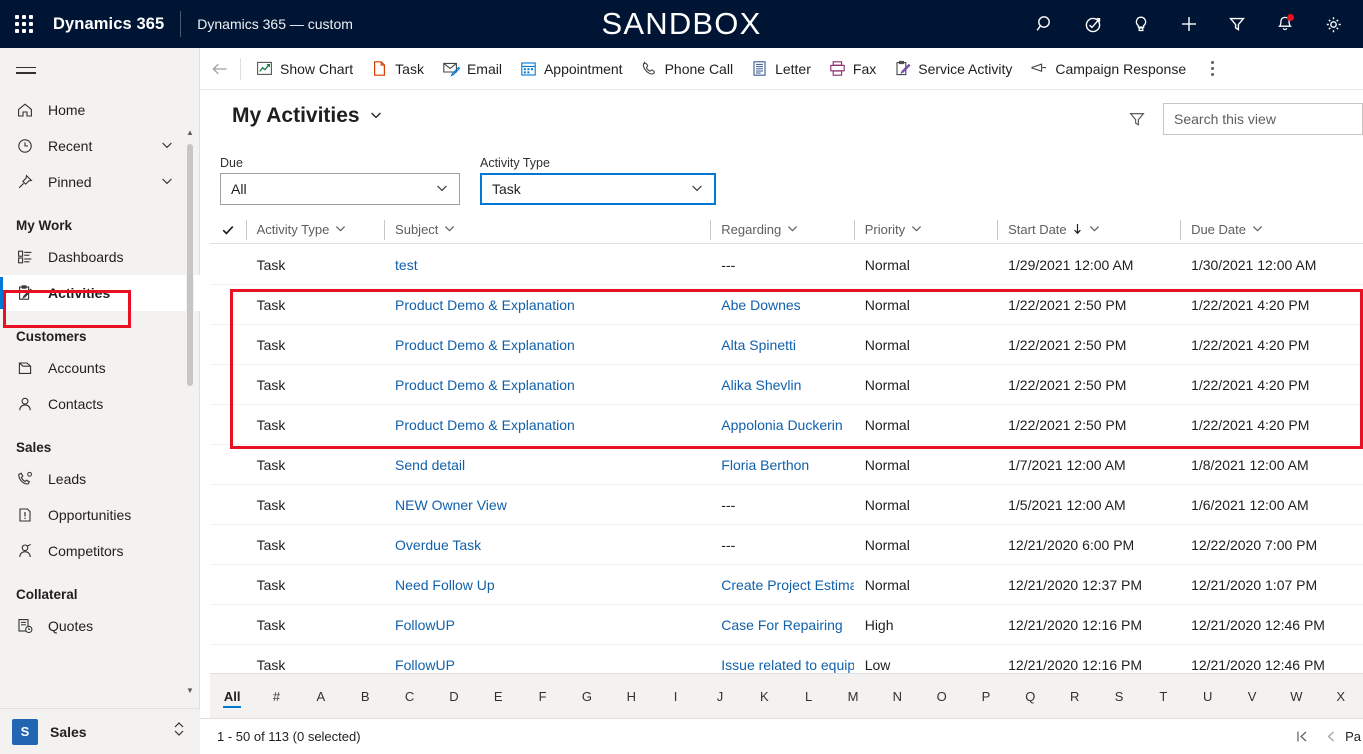 The width and height of the screenshot is (1363, 754). I want to click on alpha-filter-q: Q, so click(1030, 696).